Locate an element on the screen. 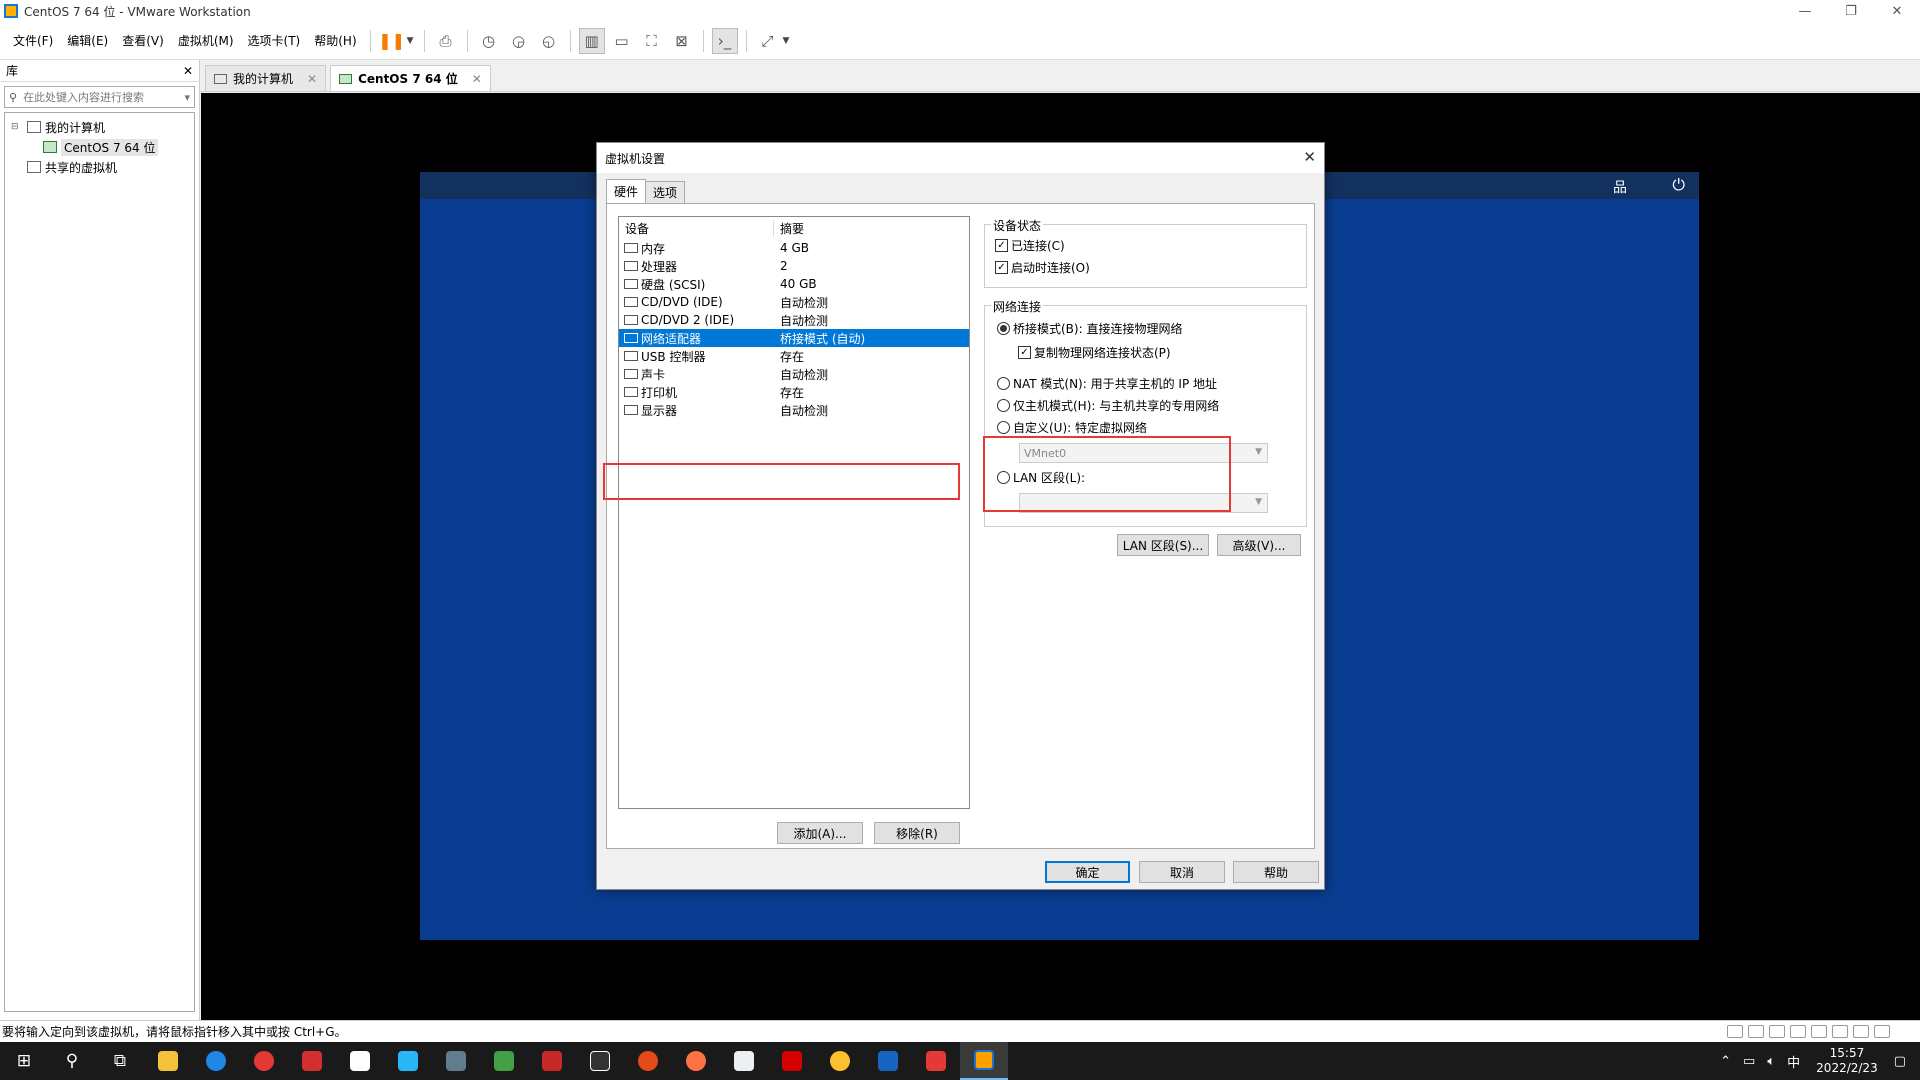 This screenshot has height=1080, width=1920. menu-help: 帮助(H) is located at coordinates (335, 41).